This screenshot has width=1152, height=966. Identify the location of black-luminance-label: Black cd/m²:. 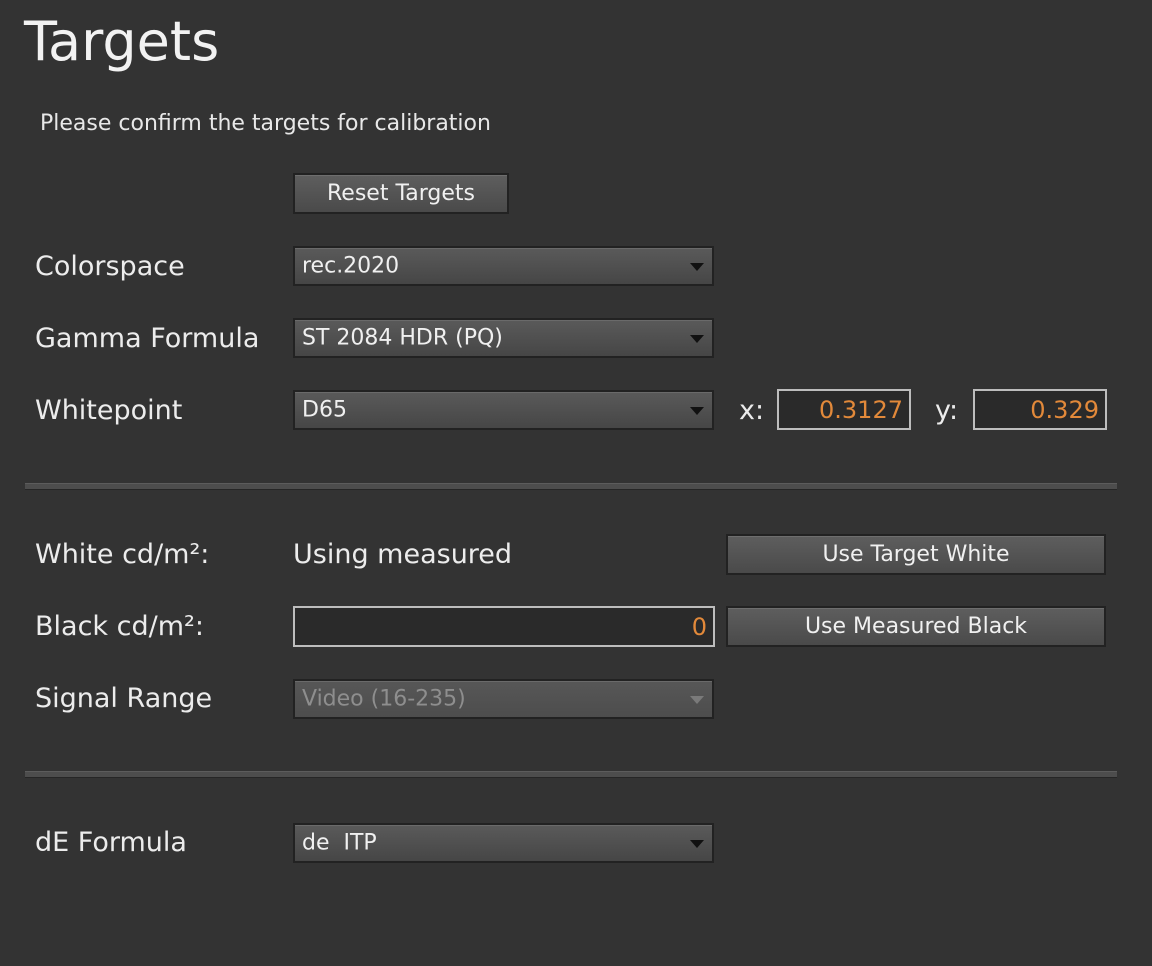
(119, 626).